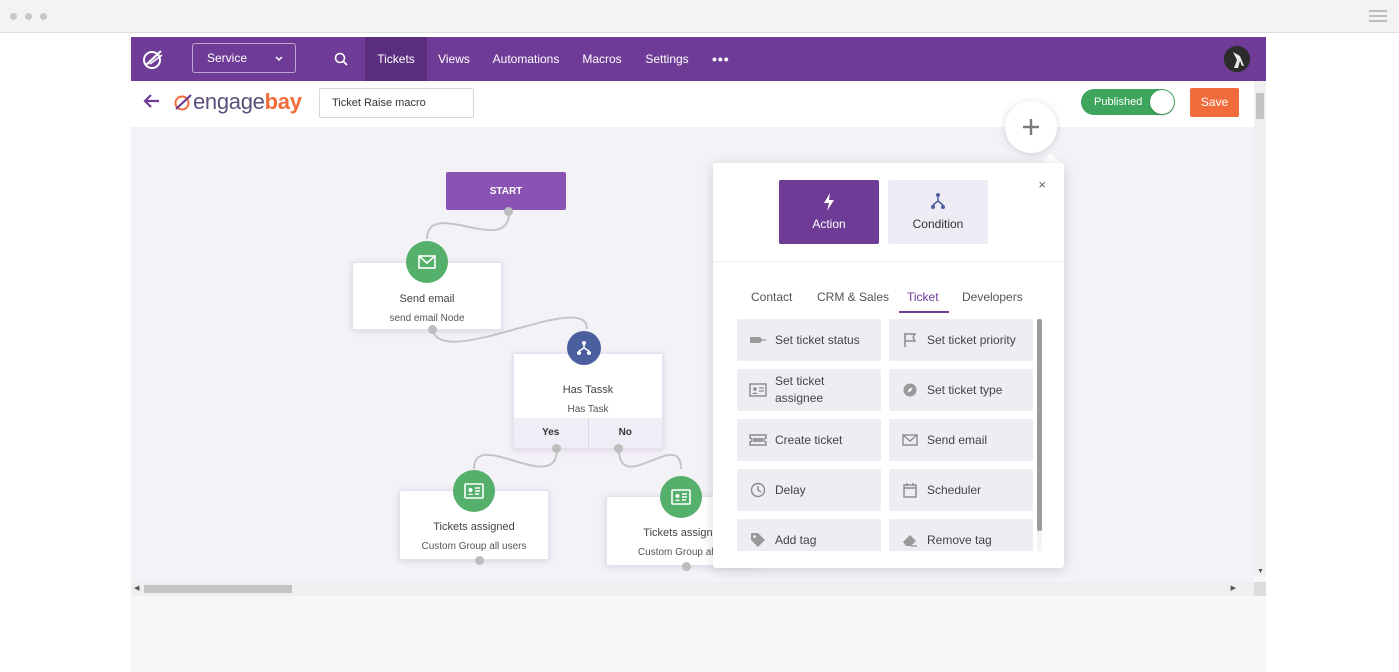 Image resolution: width=1399 pixels, height=672 pixels. I want to click on brand-suffix: bay, so click(283, 101).